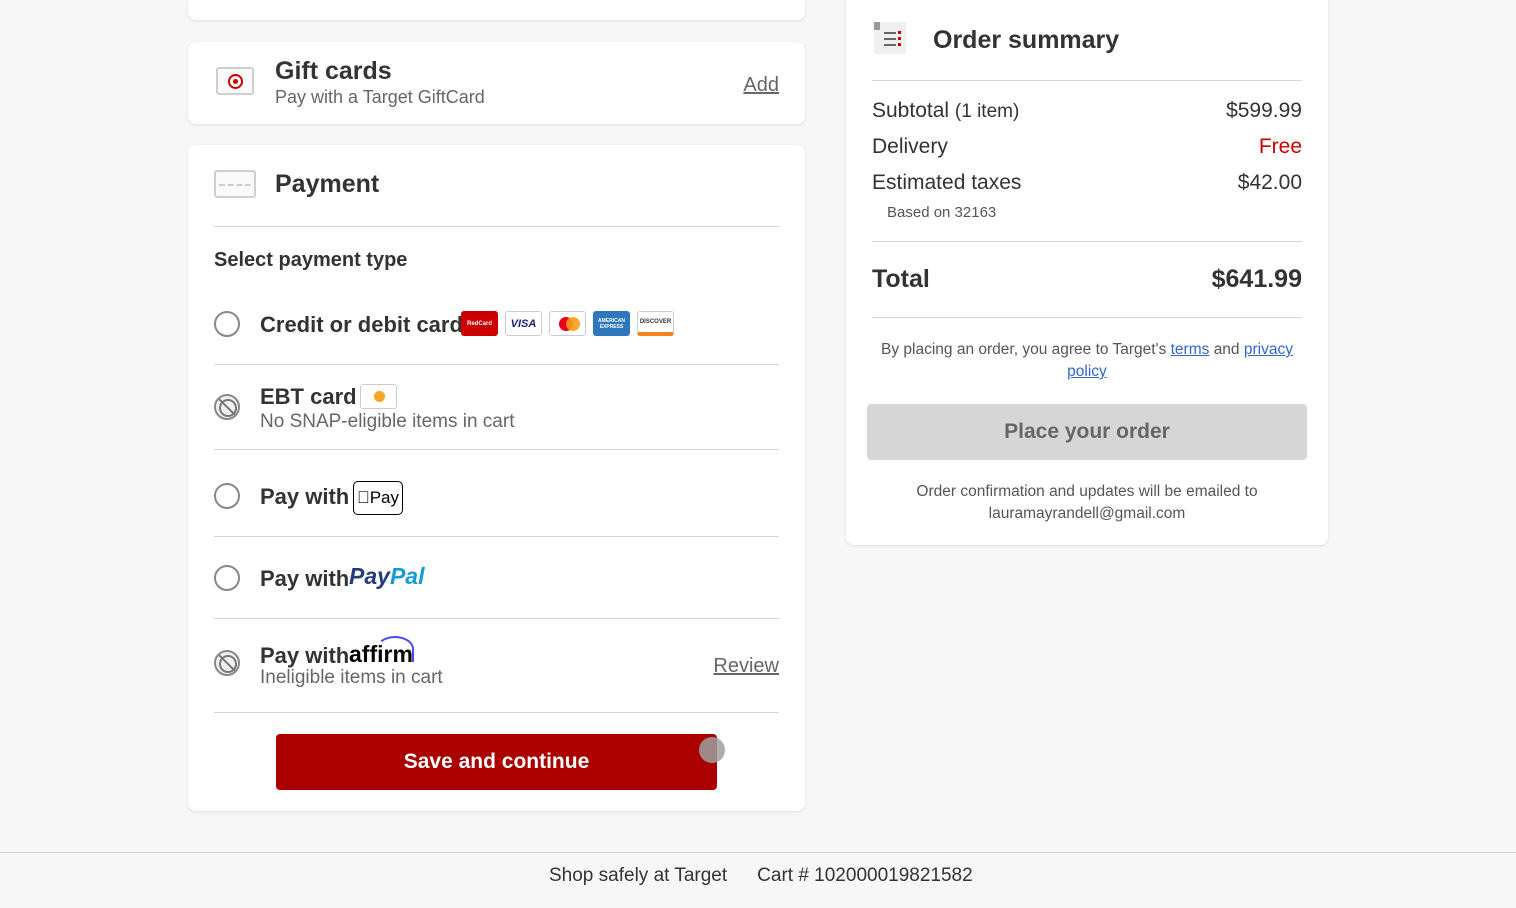 The width and height of the screenshot is (1516, 908). I want to click on ebt-card-subtext: No SNAP-eligible items in cart, so click(387, 421).